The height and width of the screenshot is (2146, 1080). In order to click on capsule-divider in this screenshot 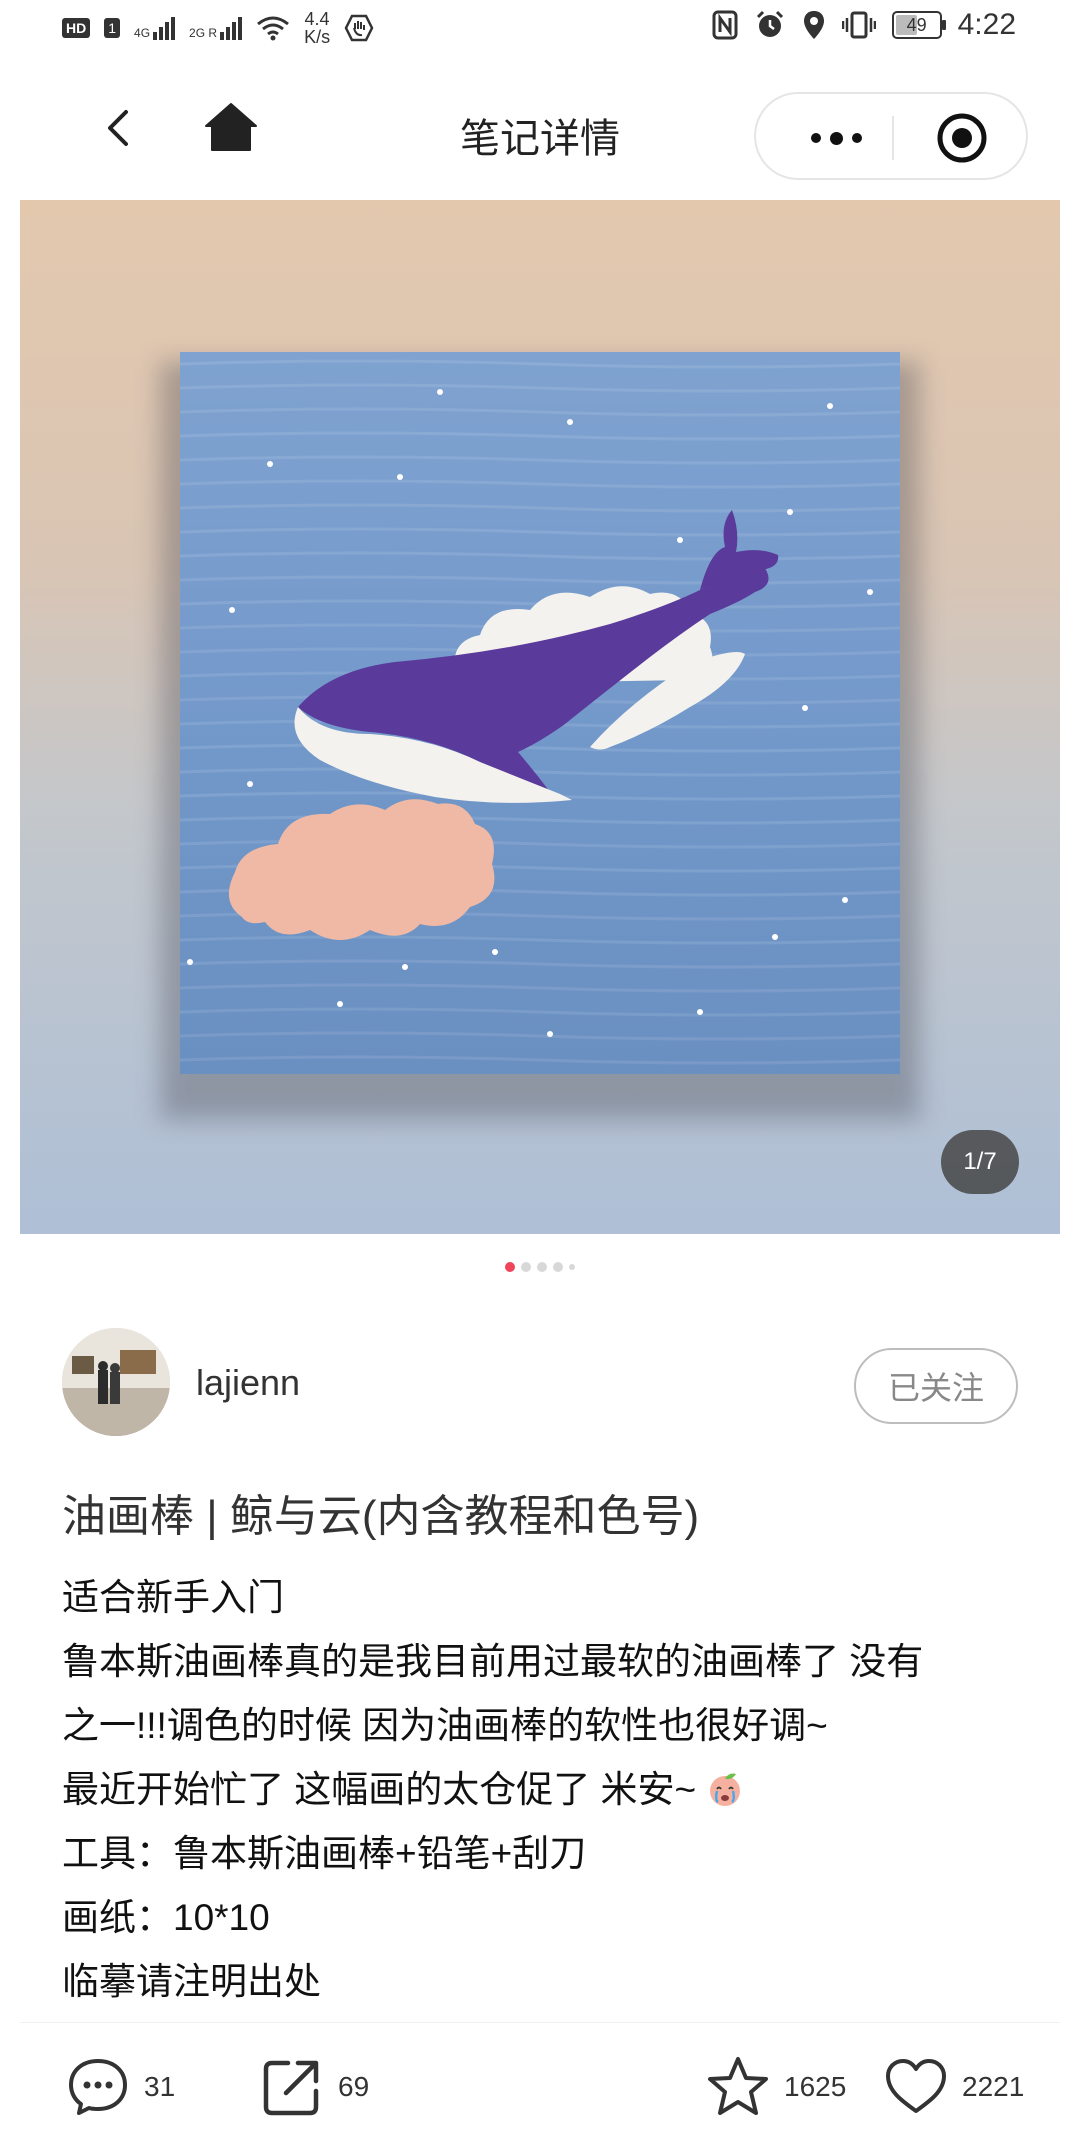, I will do `click(893, 138)`.